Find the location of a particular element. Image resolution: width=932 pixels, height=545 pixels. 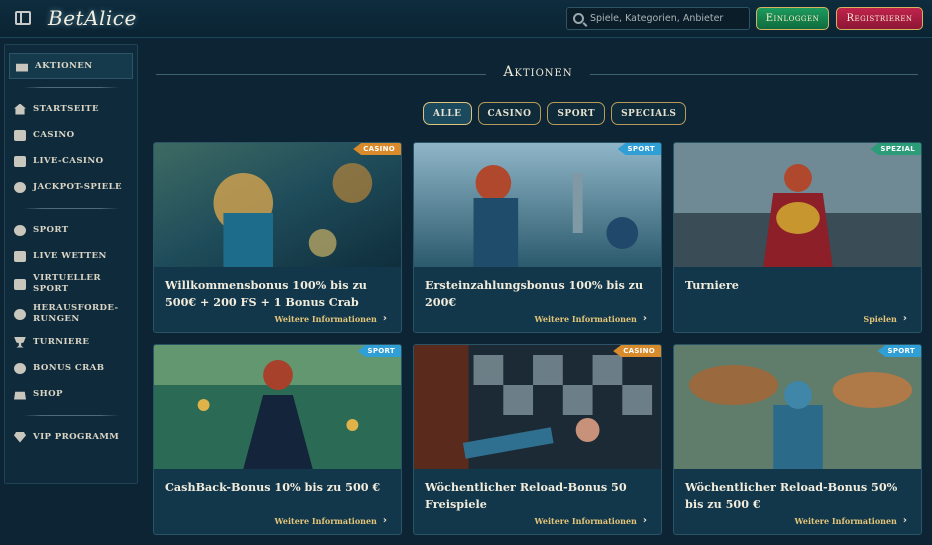

sidebar-toggle-icon is located at coordinates (23, 18).